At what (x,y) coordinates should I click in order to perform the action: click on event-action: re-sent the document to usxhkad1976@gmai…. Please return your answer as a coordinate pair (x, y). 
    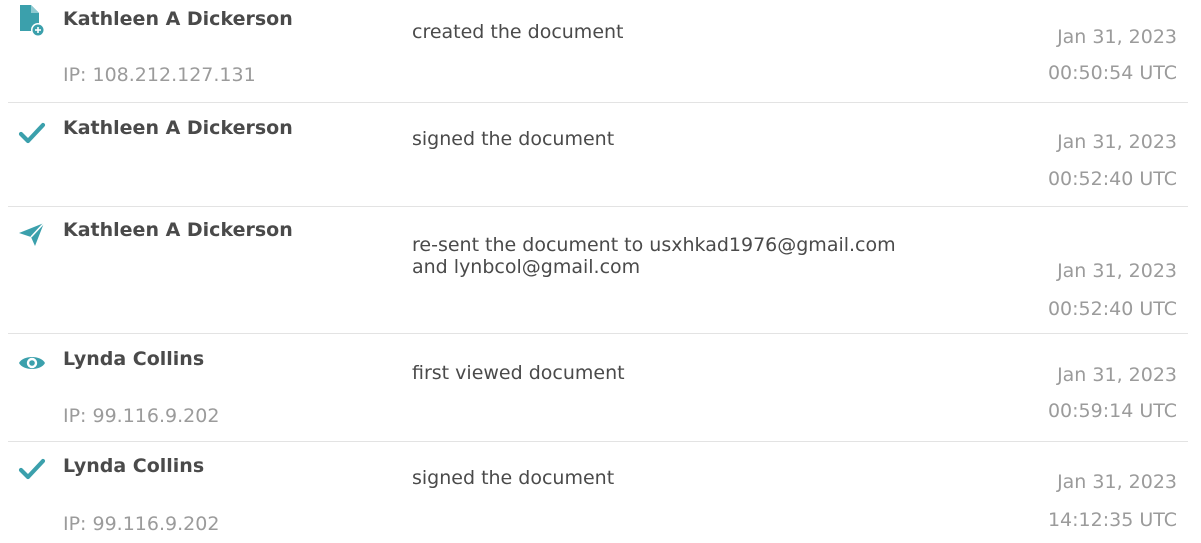
    Looking at the image, I should click on (712, 256).